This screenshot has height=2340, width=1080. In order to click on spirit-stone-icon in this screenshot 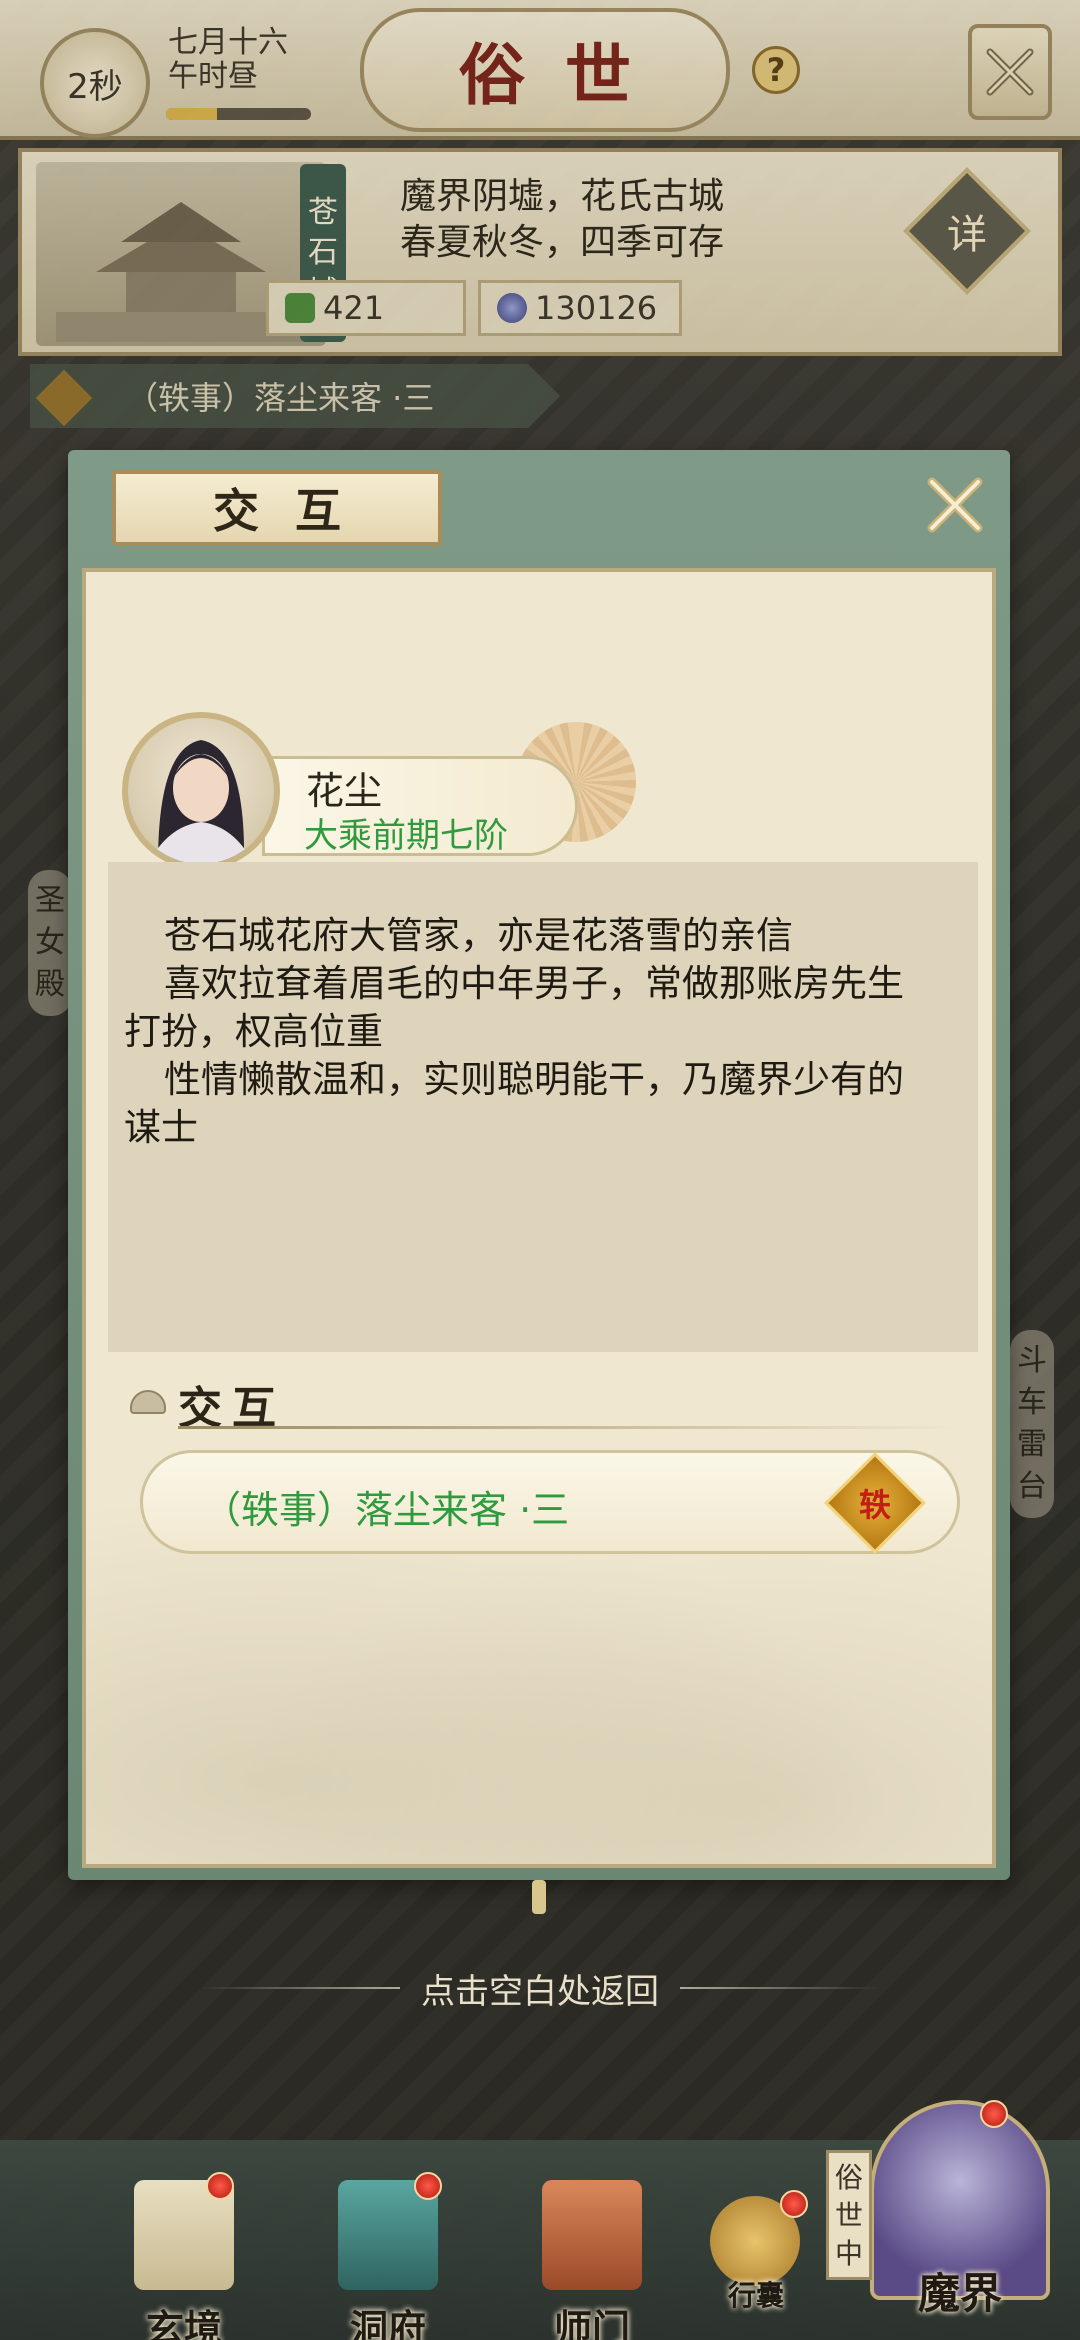, I will do `click(300, 308)`.